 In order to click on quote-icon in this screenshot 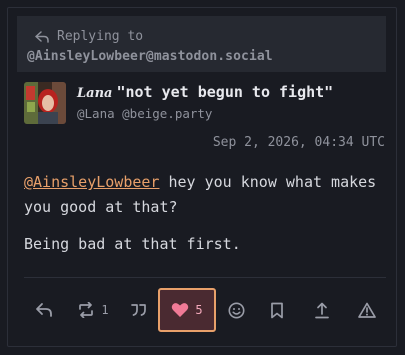, I will do `click(139, 310)`.